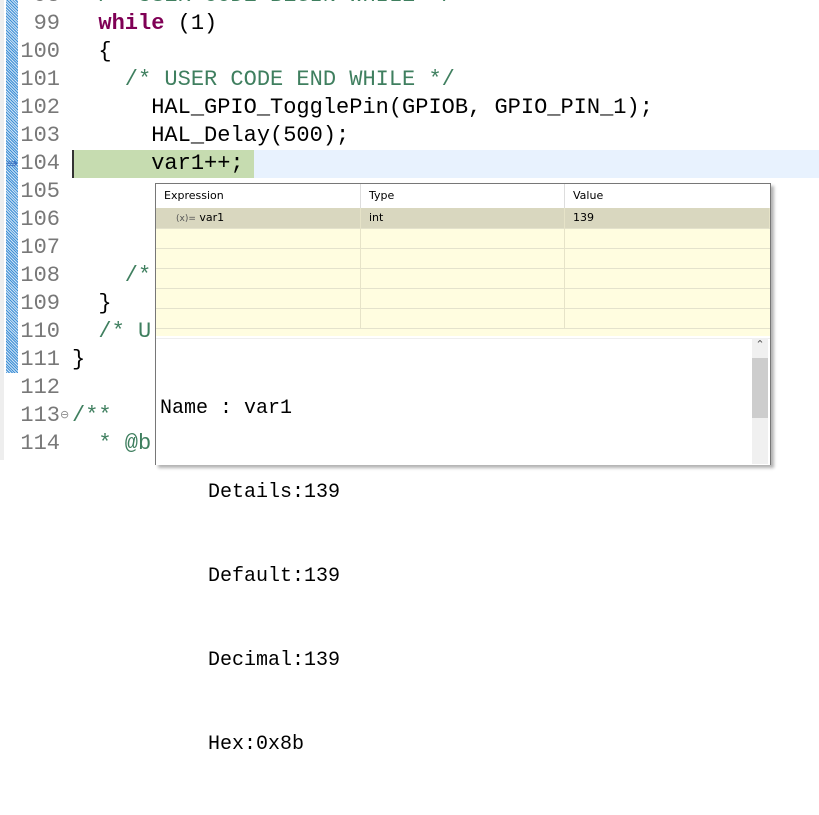 The width and height of the screenshot is (819, 815). Describe the element at coordinates (40, 331) in the screenshot. I see `line-number: 110` at that location.